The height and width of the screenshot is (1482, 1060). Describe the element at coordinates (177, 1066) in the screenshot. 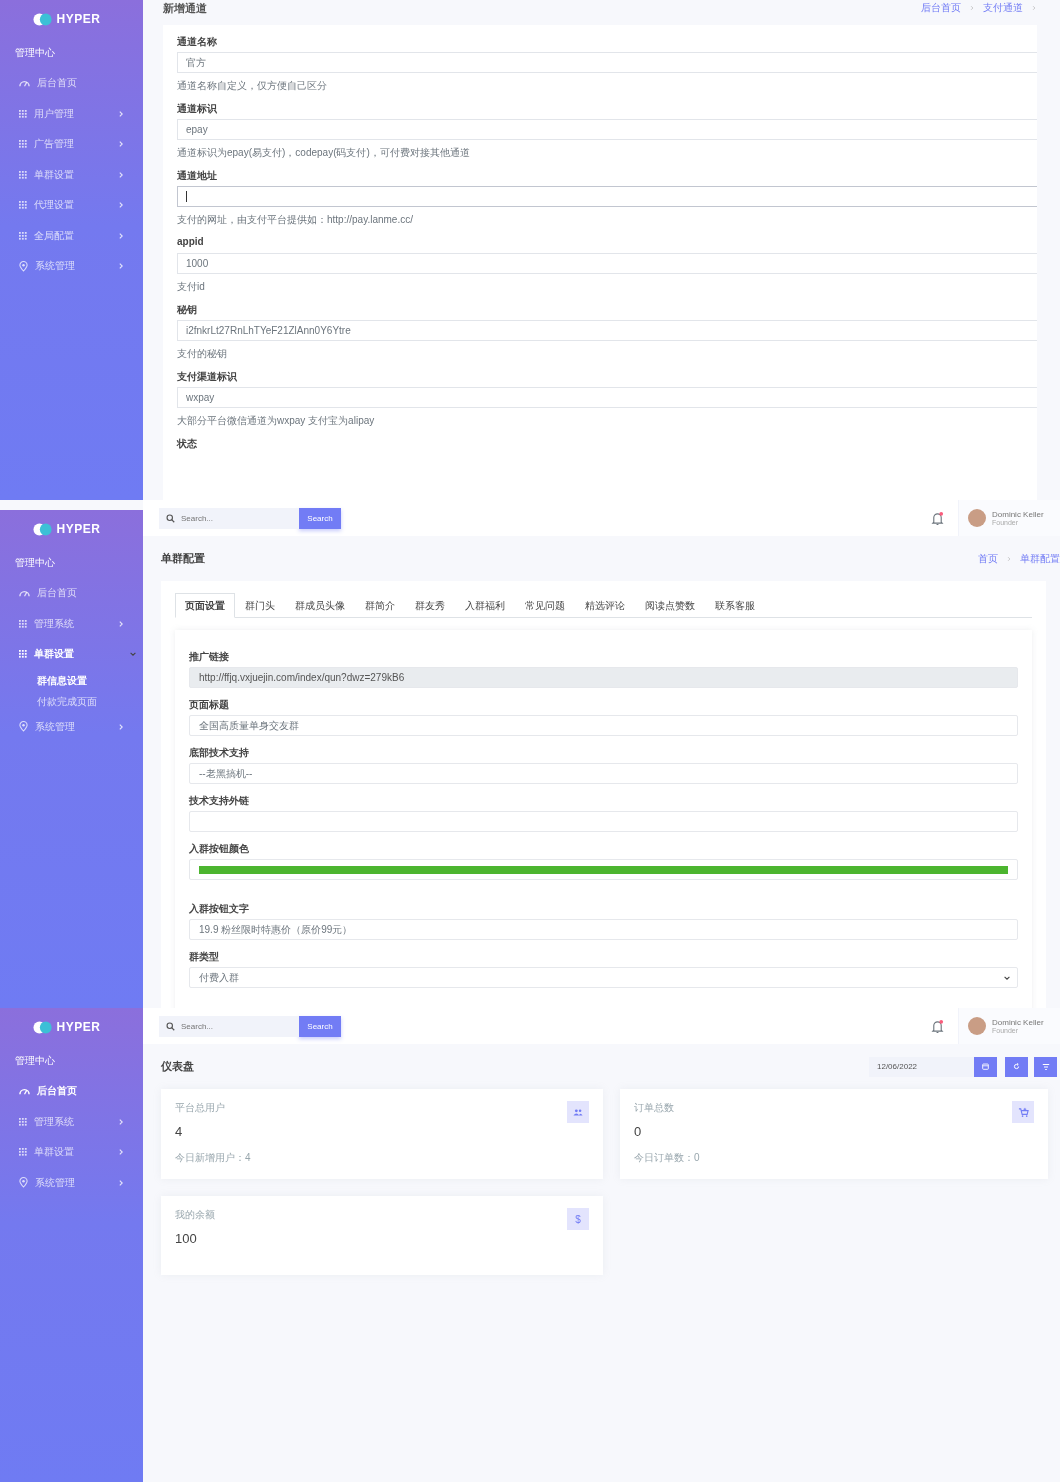

I see `page-title: 仪表盘` at that location.